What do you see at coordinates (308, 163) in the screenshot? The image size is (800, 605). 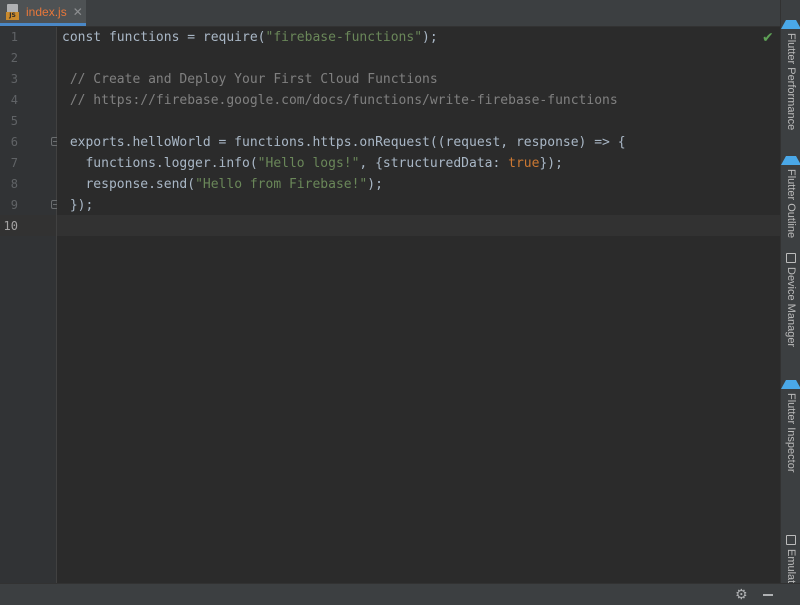 I see `code-token: "Hello logs!"` at bounding box center [308, 163].